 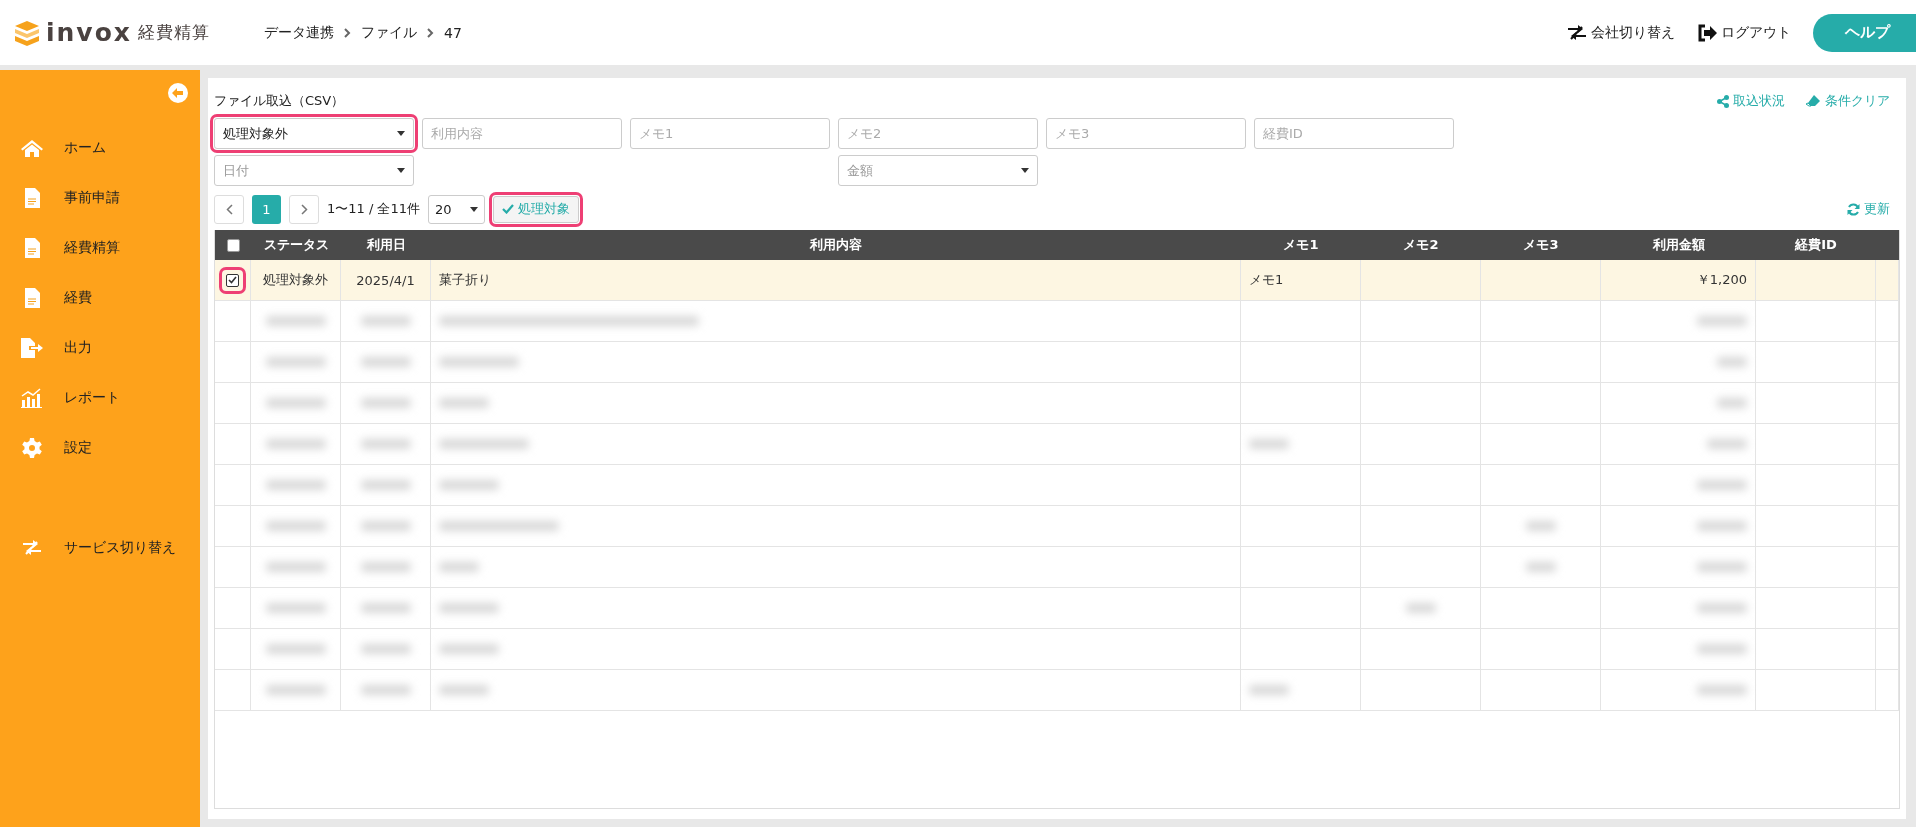 I want to click on record-range: 1〜11 / 全11件, so click(x=373, y=209).